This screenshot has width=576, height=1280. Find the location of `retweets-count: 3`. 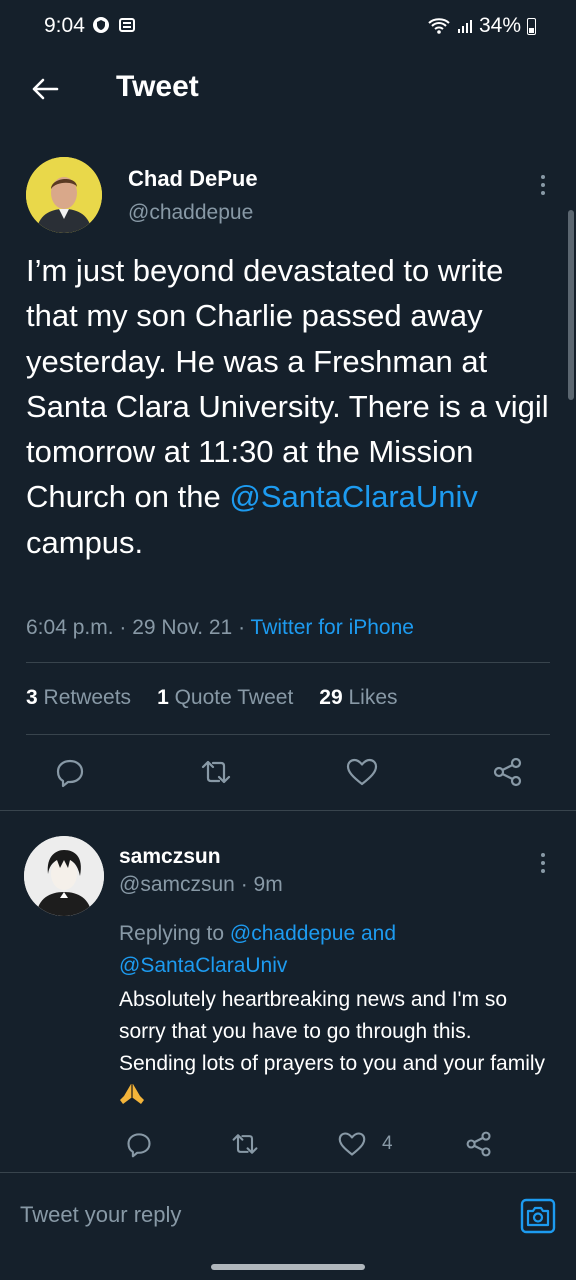

retweets-count: 3 is located at coordinates (32, 697).